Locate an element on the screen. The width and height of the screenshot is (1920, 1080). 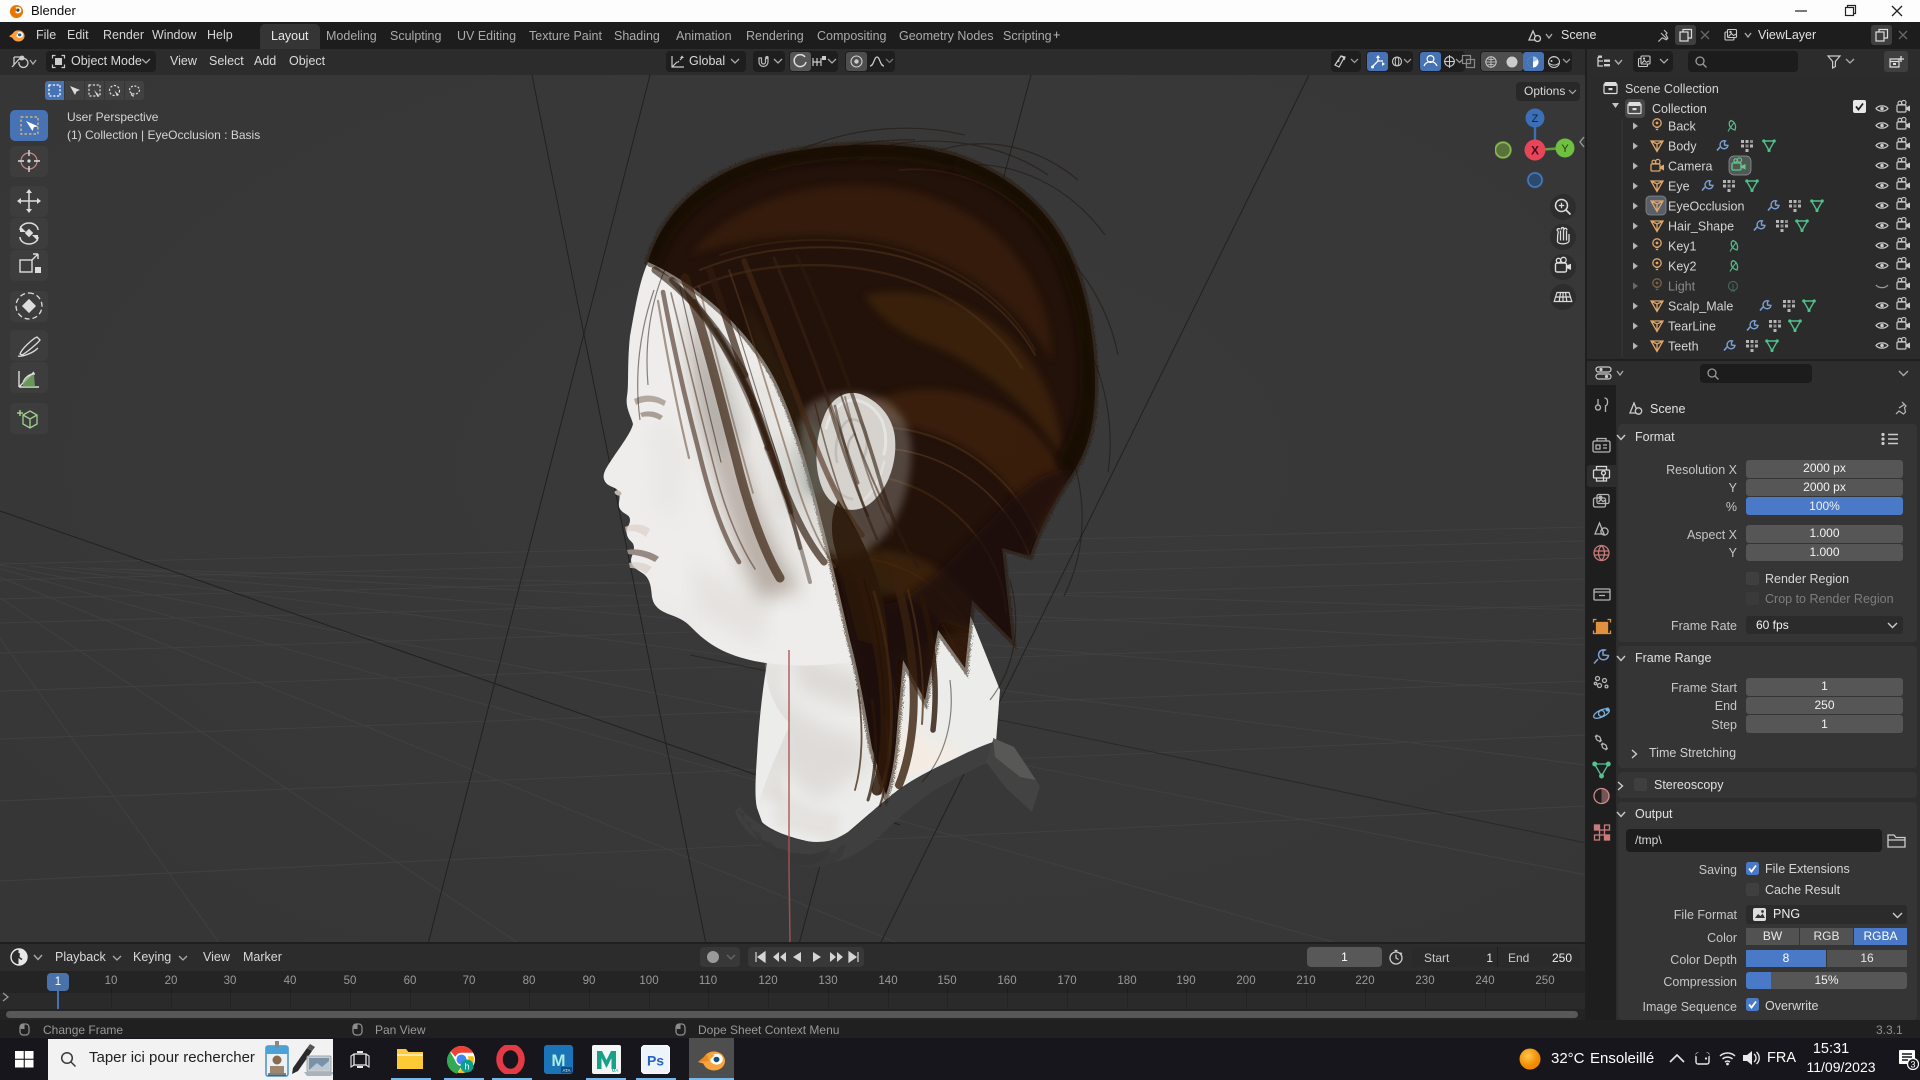
svg-text: Z is located at coordinates (1535, 119).